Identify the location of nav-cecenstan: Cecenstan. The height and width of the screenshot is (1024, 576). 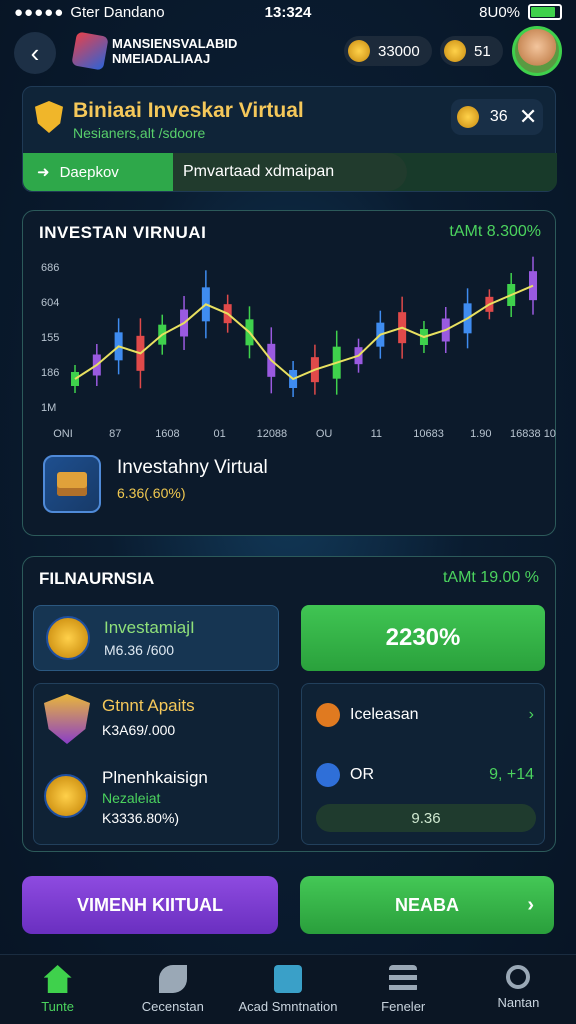
(172, 989).